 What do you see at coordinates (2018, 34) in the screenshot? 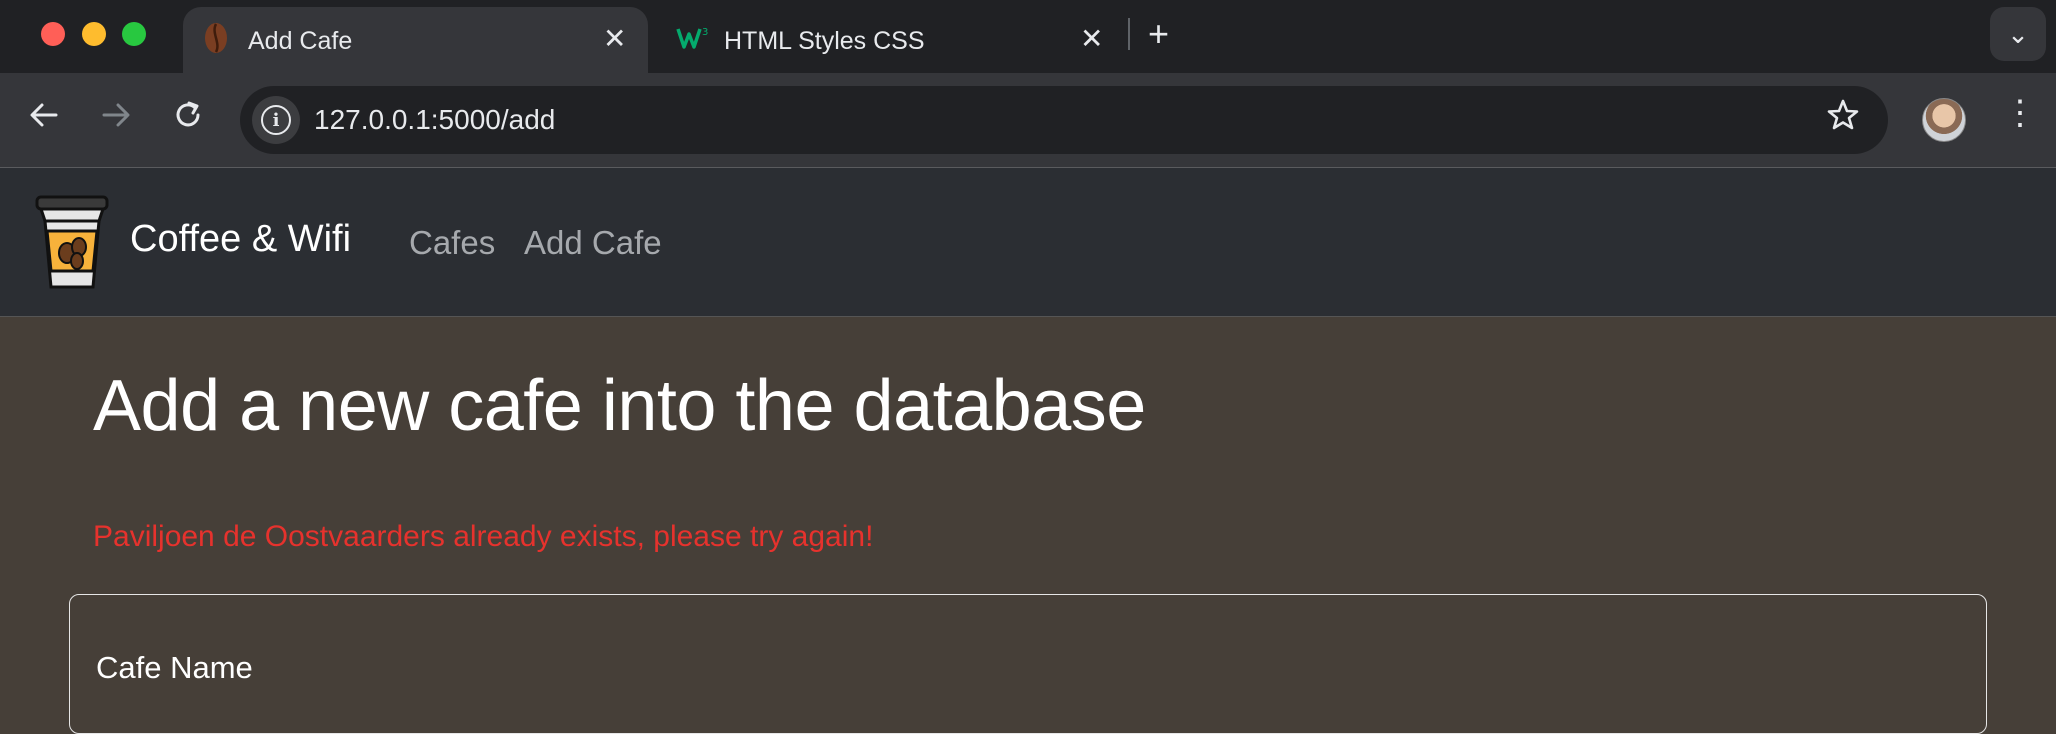
I see `tab-search-chevron-icon: ⌄` at bounding box center [2018, 34].